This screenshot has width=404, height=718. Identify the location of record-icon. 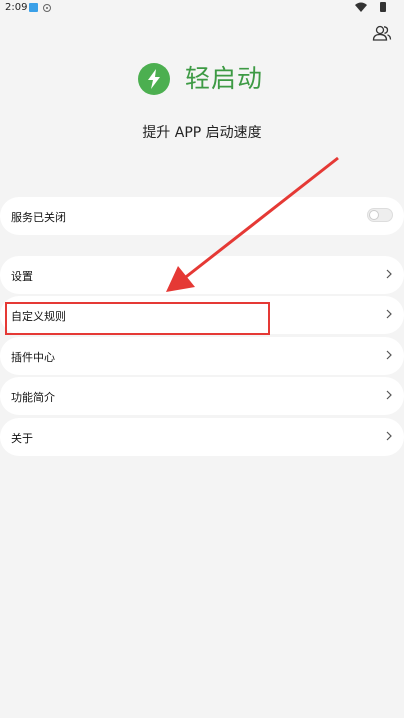
(47, 8).